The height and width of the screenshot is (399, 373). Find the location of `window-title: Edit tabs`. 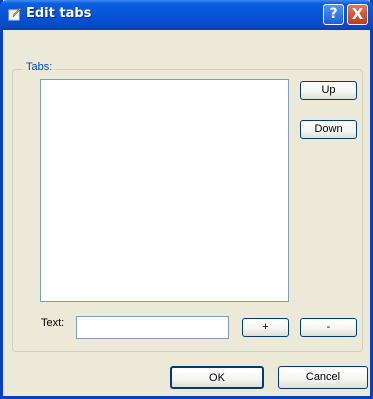

window-title: Edit tabs is located at coordinates (59, 13).